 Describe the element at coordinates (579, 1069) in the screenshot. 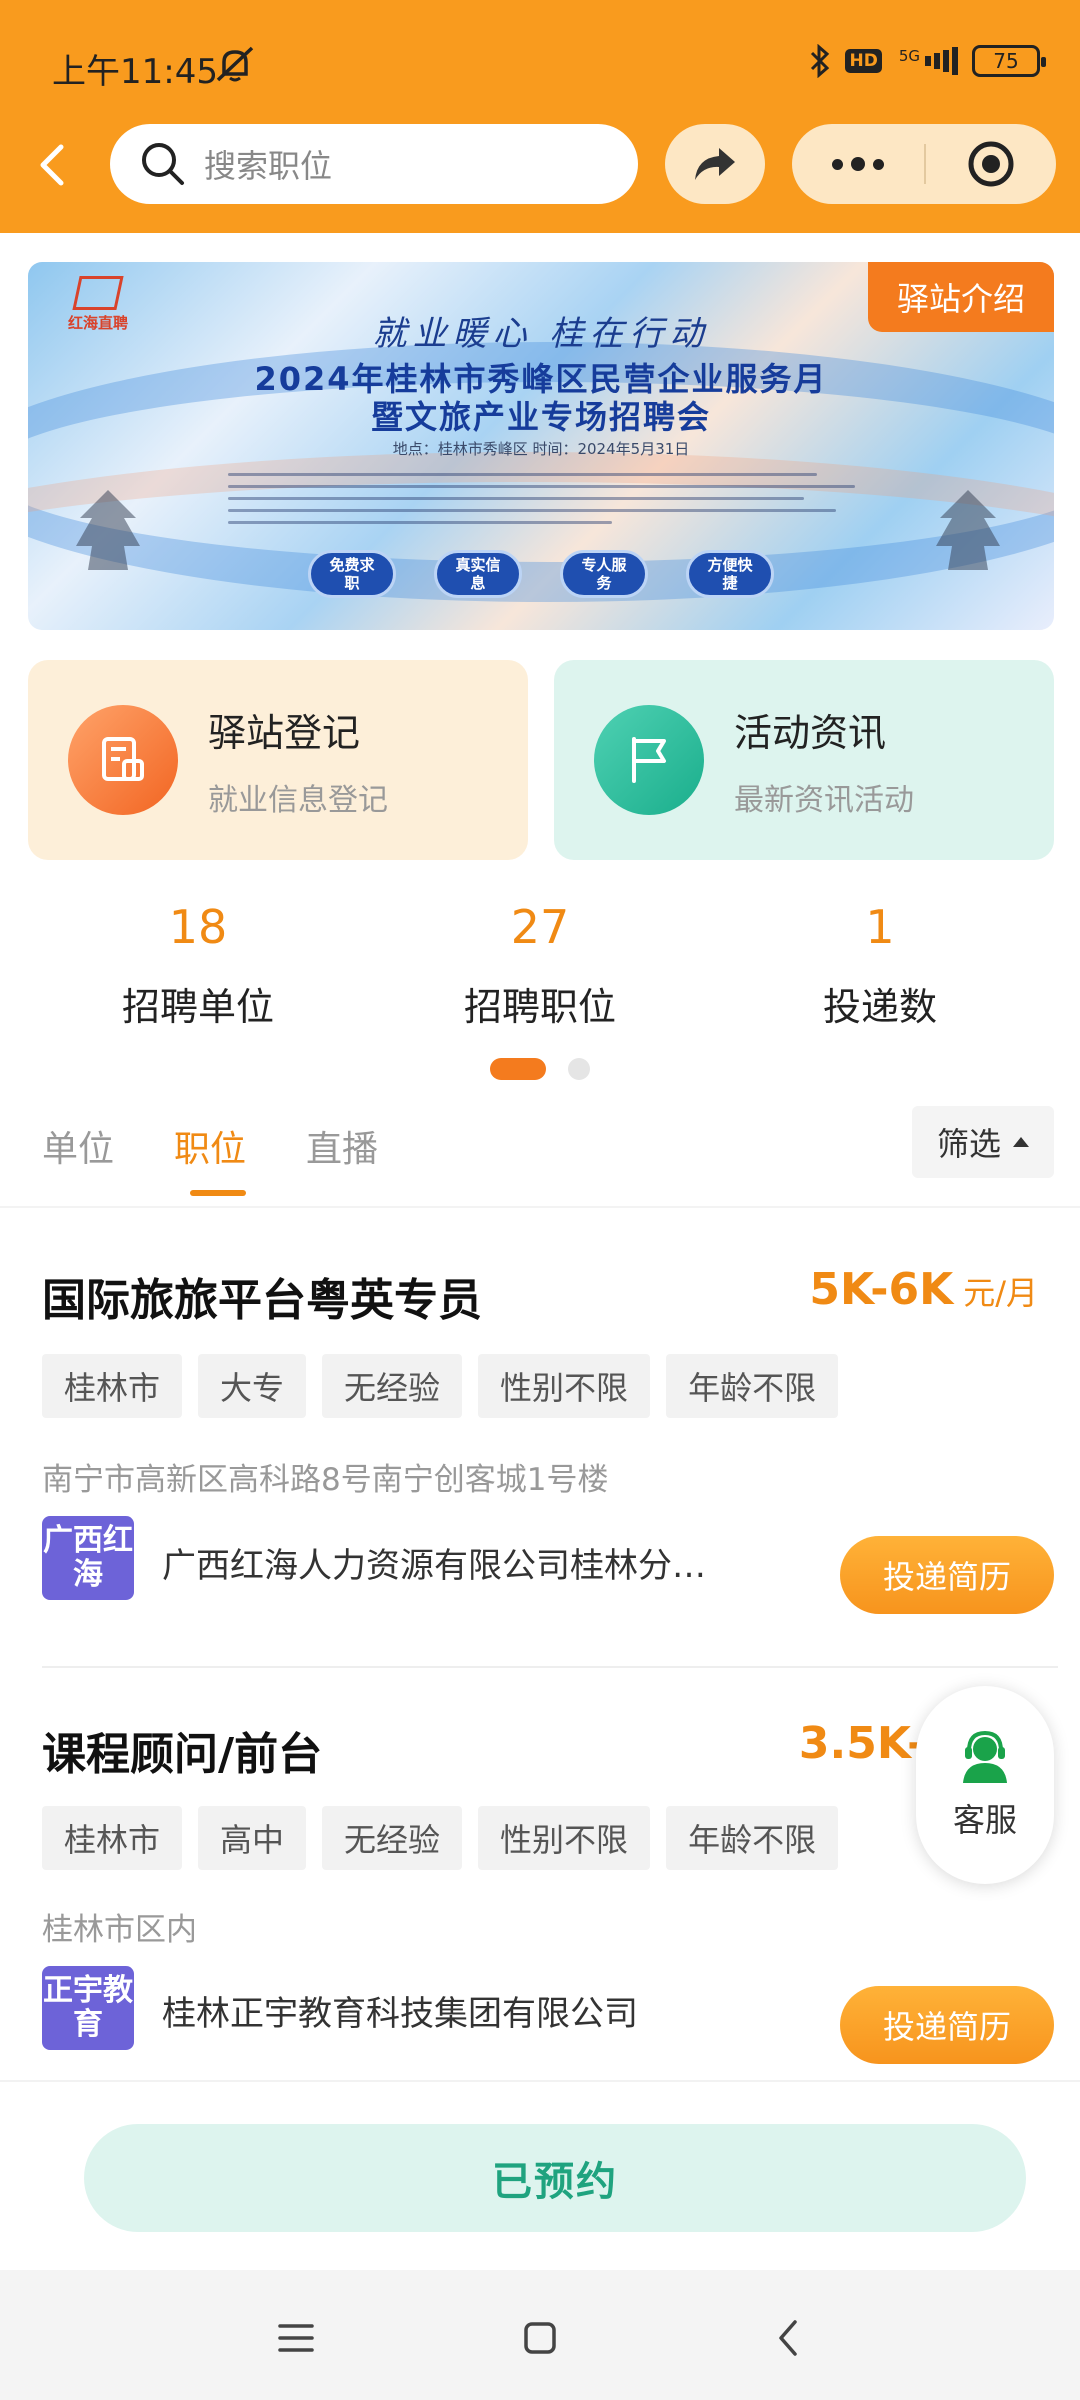

I see `pager-dot` at that location.